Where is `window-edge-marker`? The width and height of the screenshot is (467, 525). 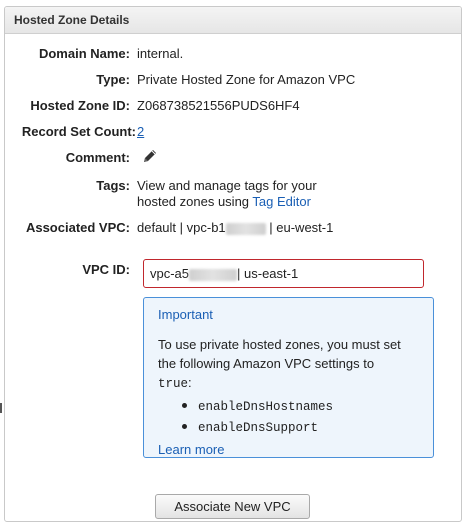 window-edge-marker is located at coordinates (1, 408).